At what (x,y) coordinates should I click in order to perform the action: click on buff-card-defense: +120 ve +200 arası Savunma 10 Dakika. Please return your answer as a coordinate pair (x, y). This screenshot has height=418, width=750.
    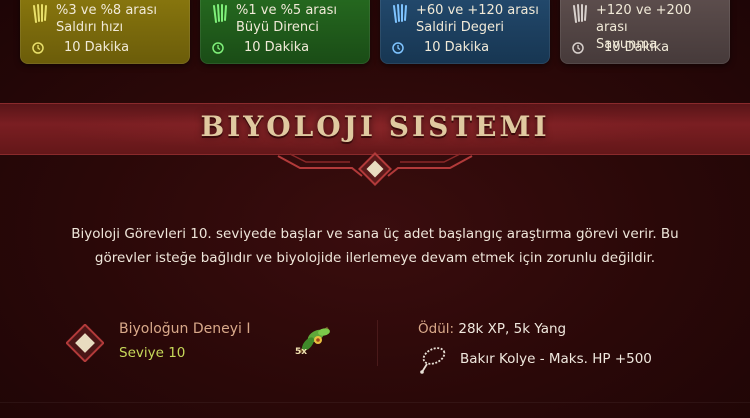
    Looking at the image, I should click on (645, 32).